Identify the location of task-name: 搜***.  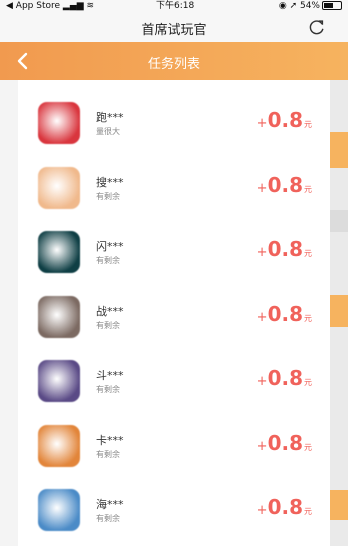
(110, 182).